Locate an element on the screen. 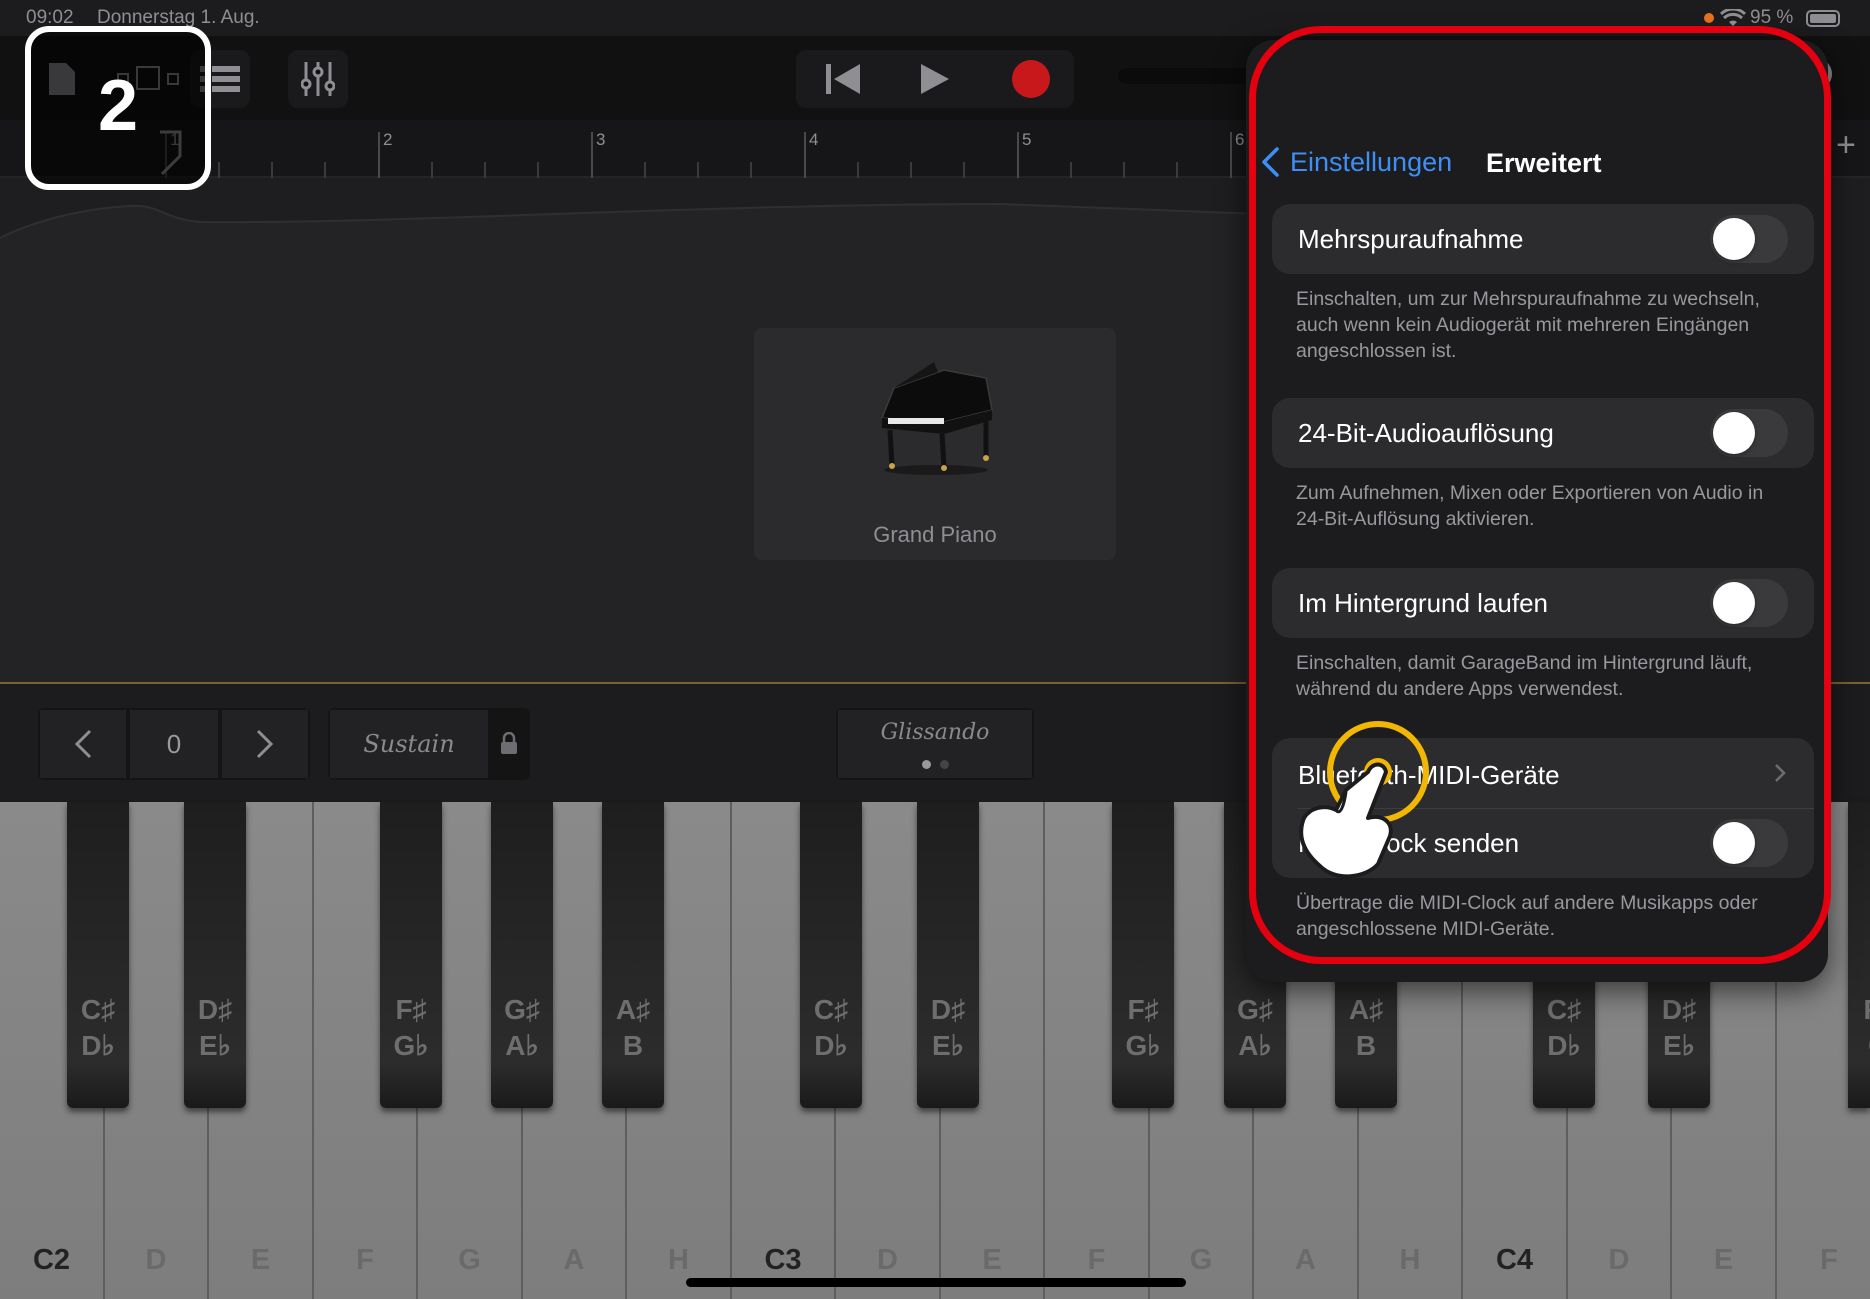  ruler-bar-label: 2 is located at coordinates (388, 139).